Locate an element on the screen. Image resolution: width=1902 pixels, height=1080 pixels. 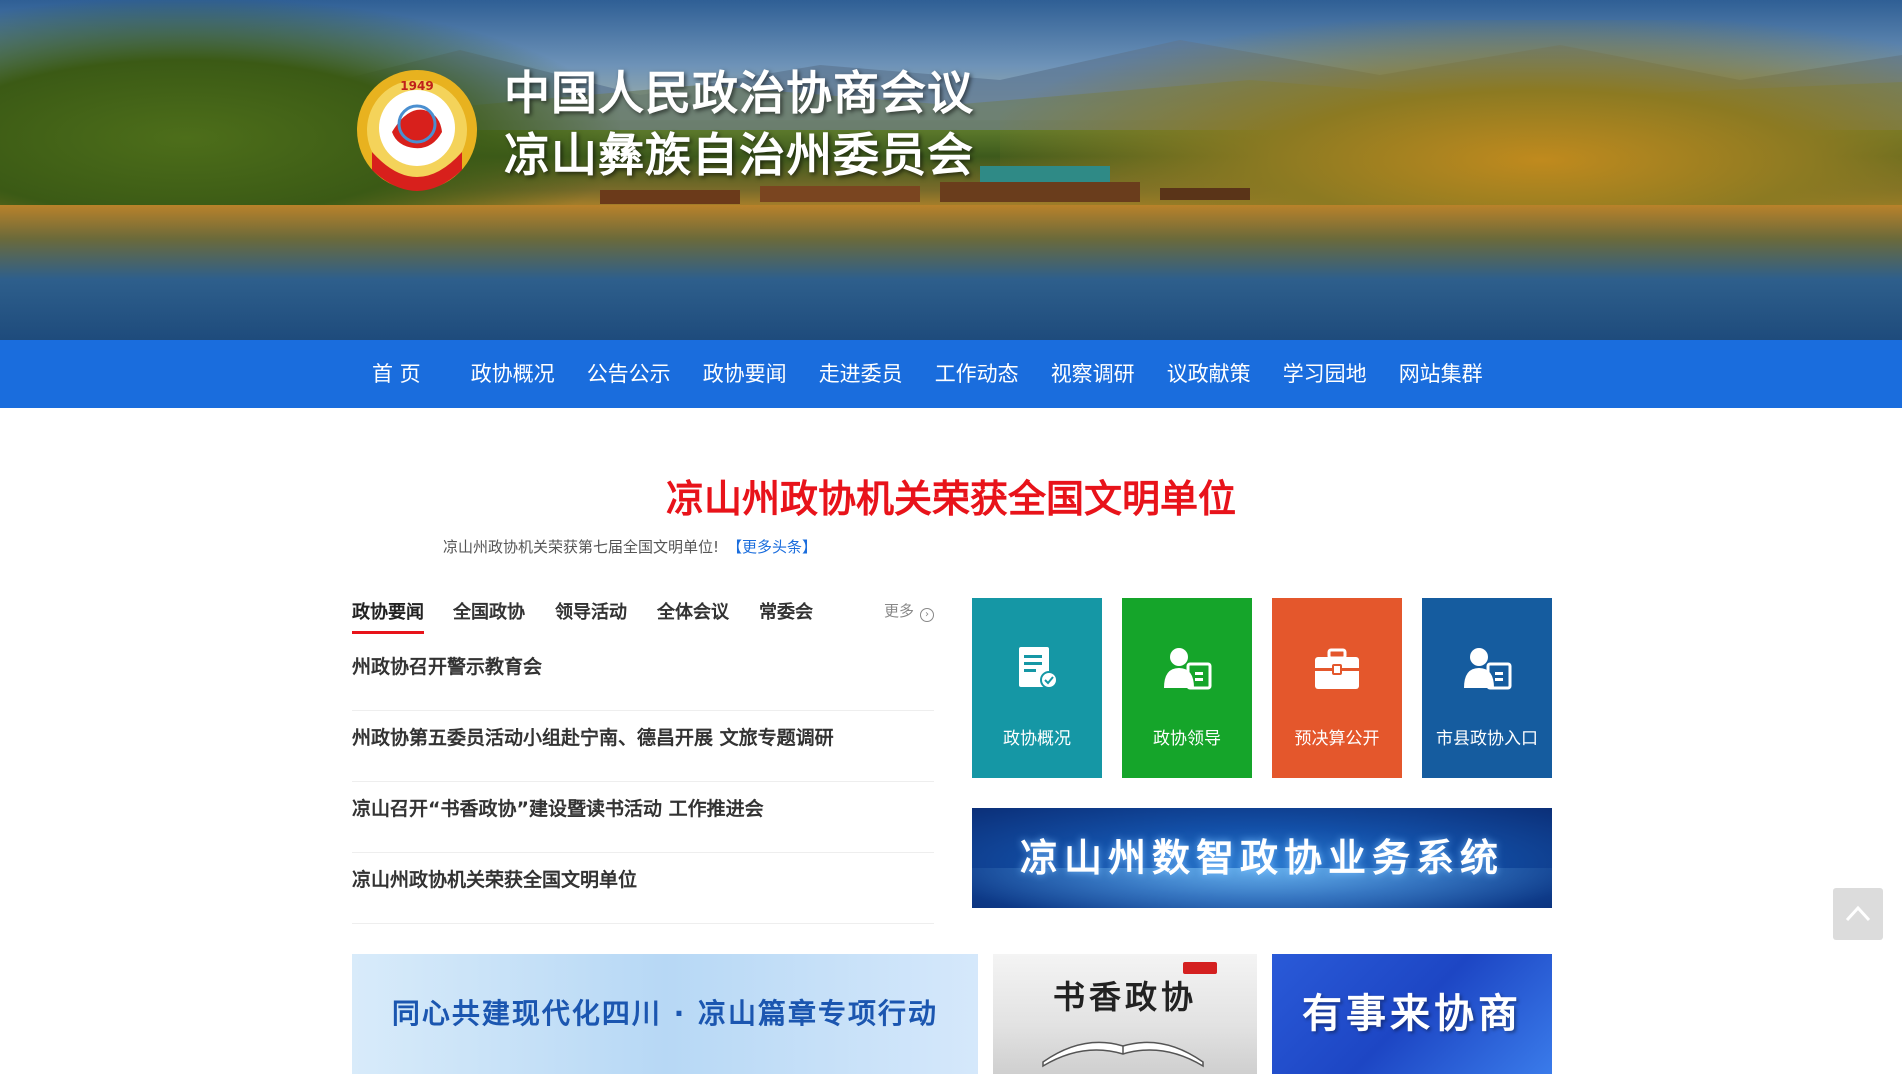
tile-cppcc-leaders: 政协领导 is located at coordinates (1187, 688).